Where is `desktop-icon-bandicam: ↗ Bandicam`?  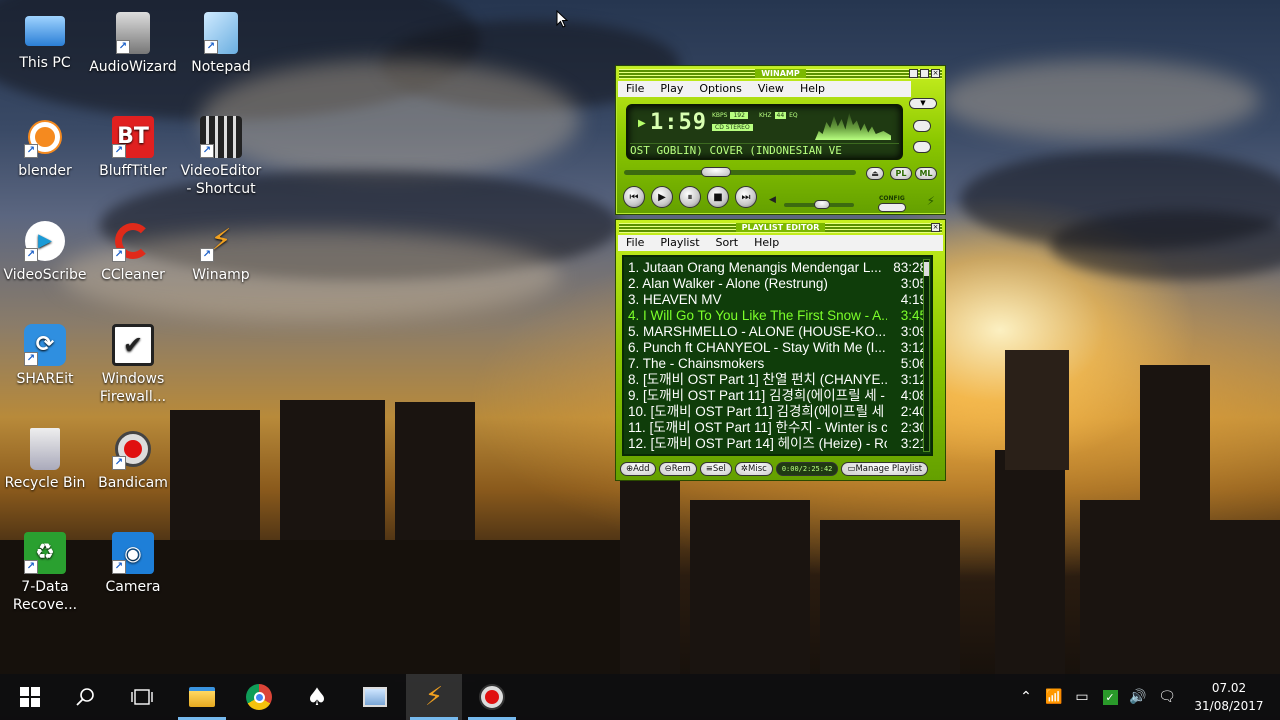 desktop-icon-bandicam: ↗ Bandicam is located at coordinates (133, 460).